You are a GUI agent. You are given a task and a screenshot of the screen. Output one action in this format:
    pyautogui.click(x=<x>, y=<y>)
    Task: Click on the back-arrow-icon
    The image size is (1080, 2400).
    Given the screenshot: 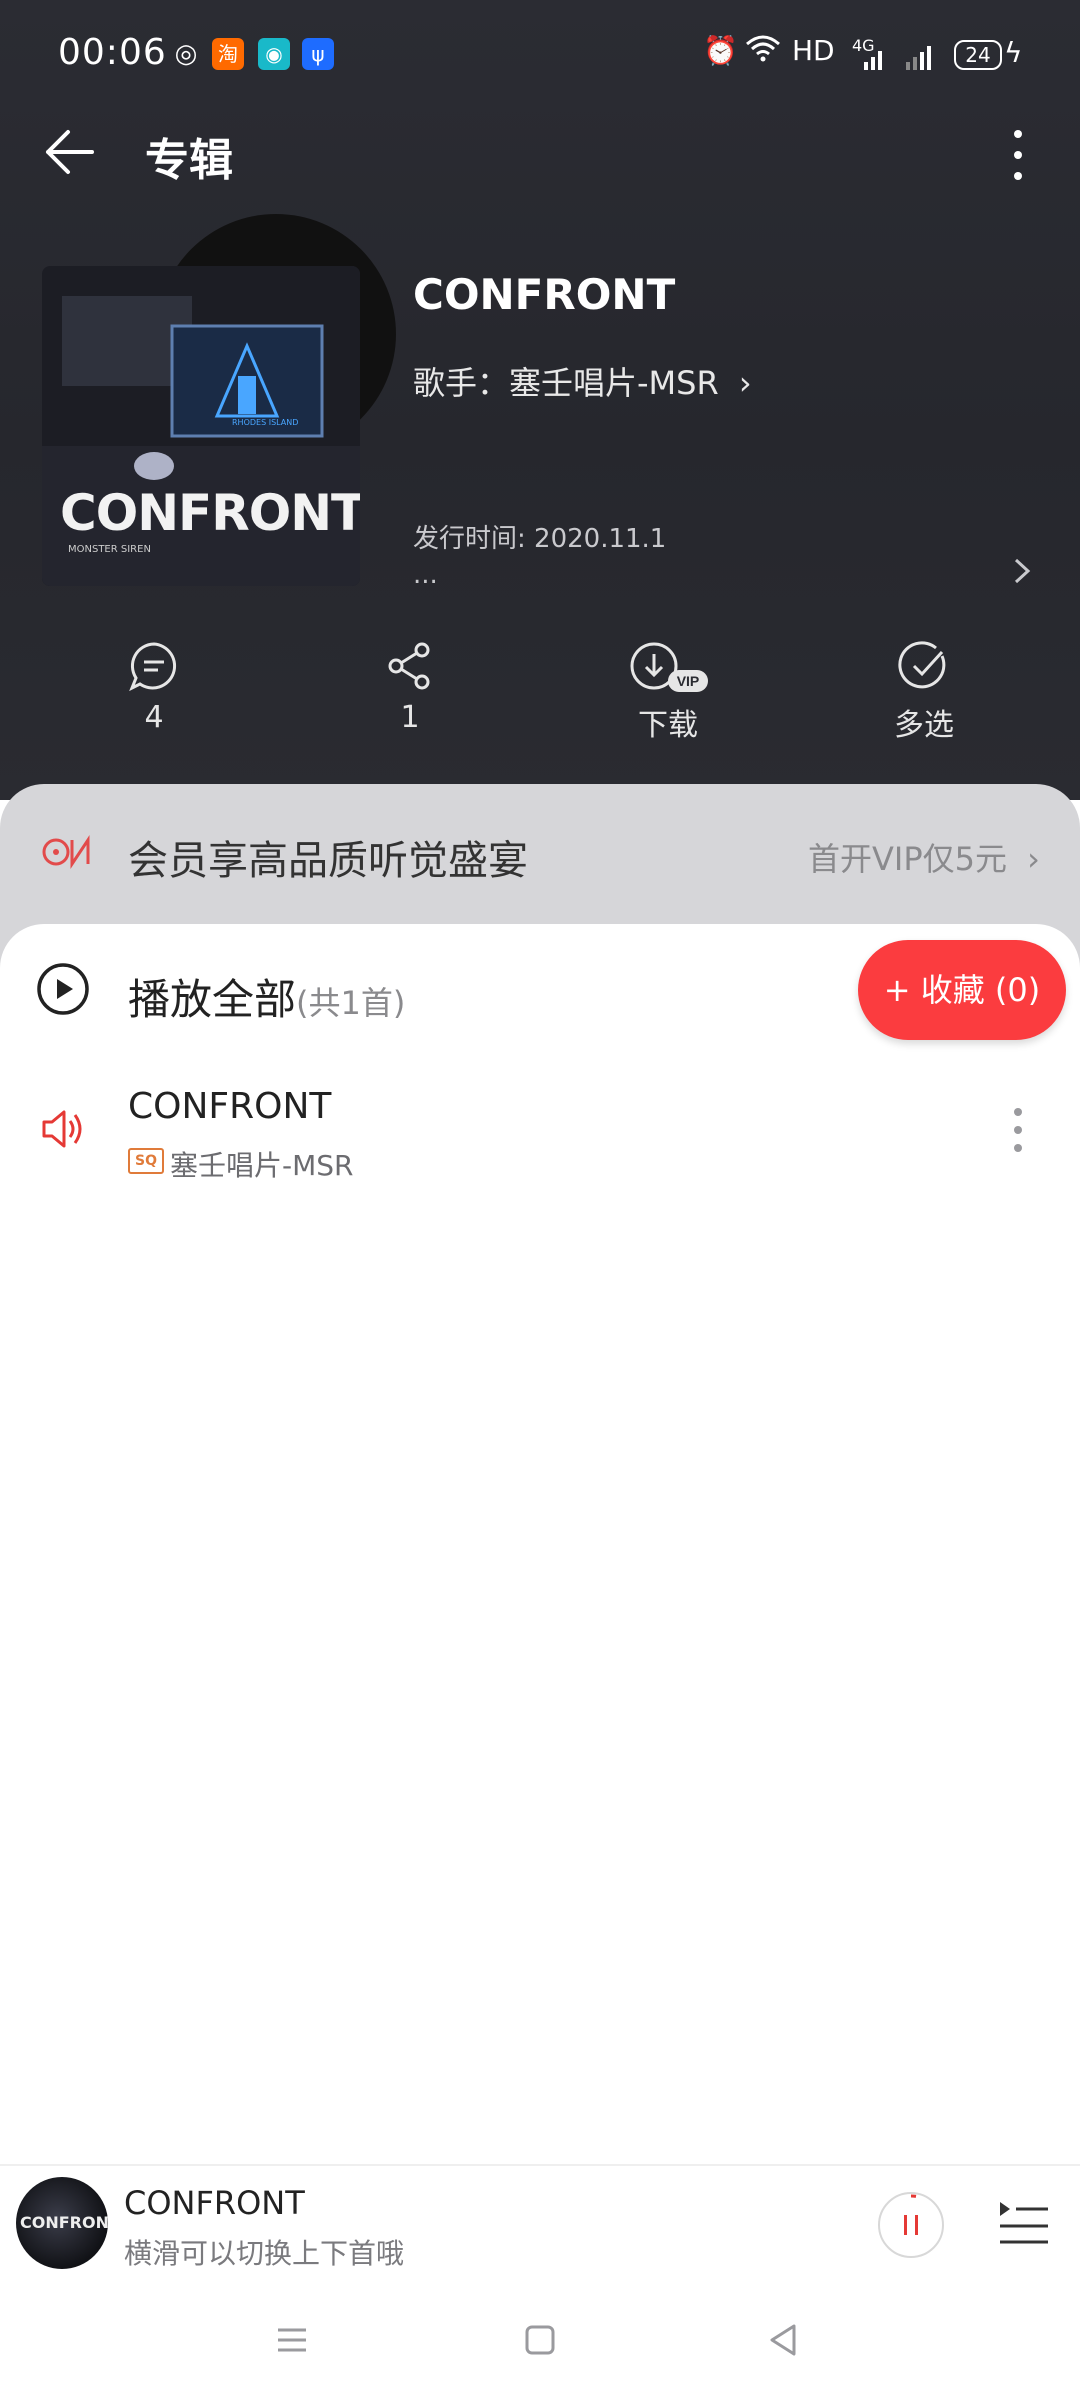 What is the action you would take?
    pyautogui.click(x=70, y=154)
    